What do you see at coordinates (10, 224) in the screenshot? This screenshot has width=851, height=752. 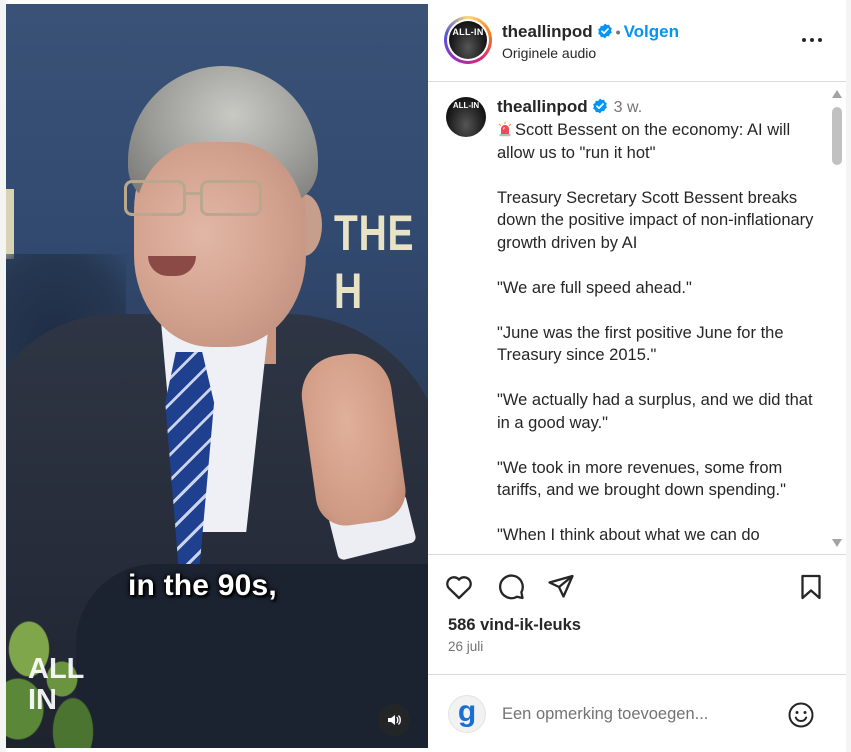 I see `backdrop-sign-edge` at bounding box center [10, 224].